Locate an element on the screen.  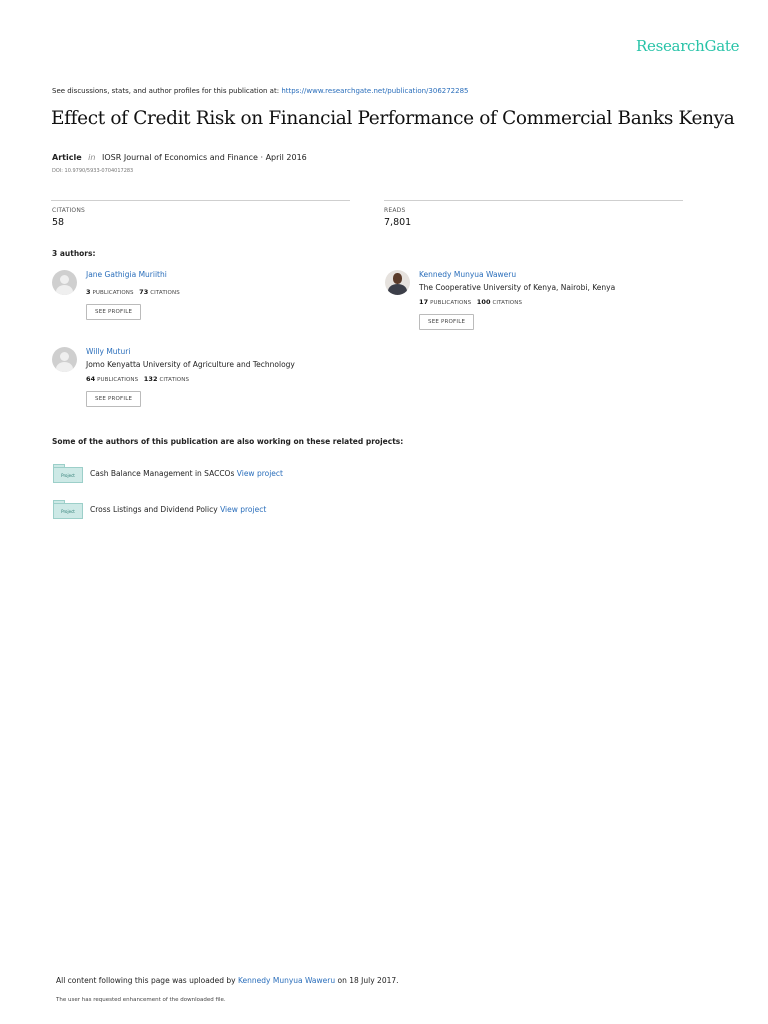
publications-count: 64 is located at coordinates (91, 379).